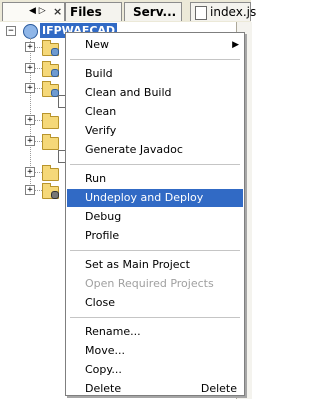  I want to click on menu-item-run: Run, so click(155, 179).